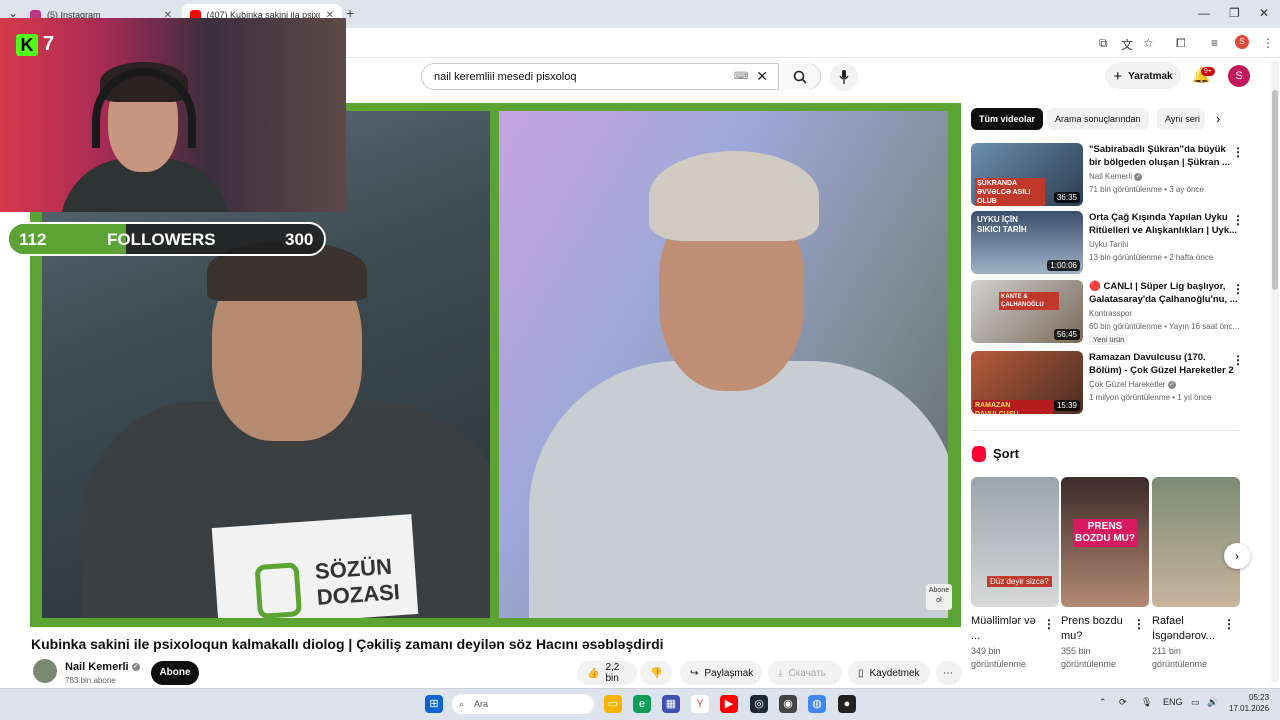  I want to click on keyboard-icon: ⌨, so click(741, 76).